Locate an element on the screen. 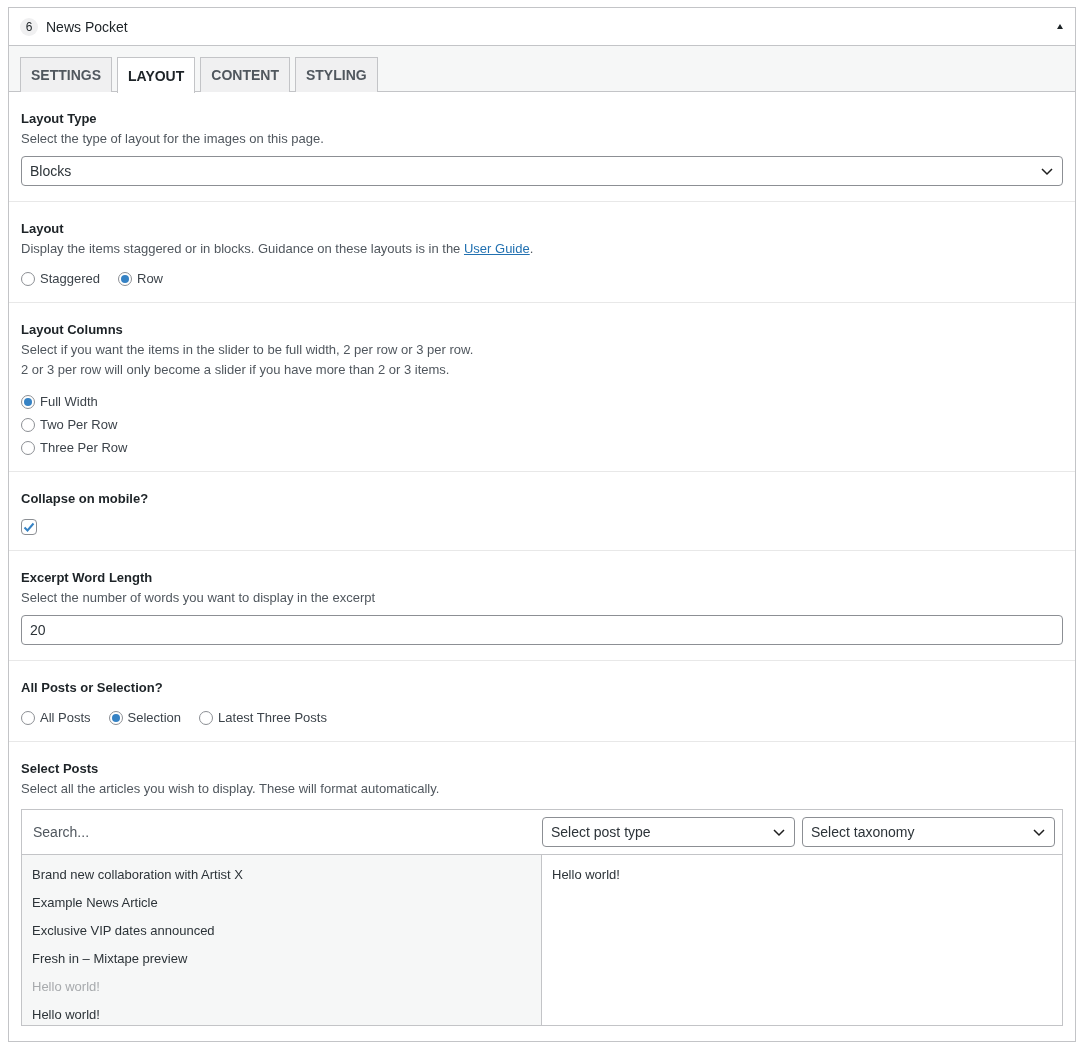  select-field: Select taxonomy is located at coordinates (928, 832).